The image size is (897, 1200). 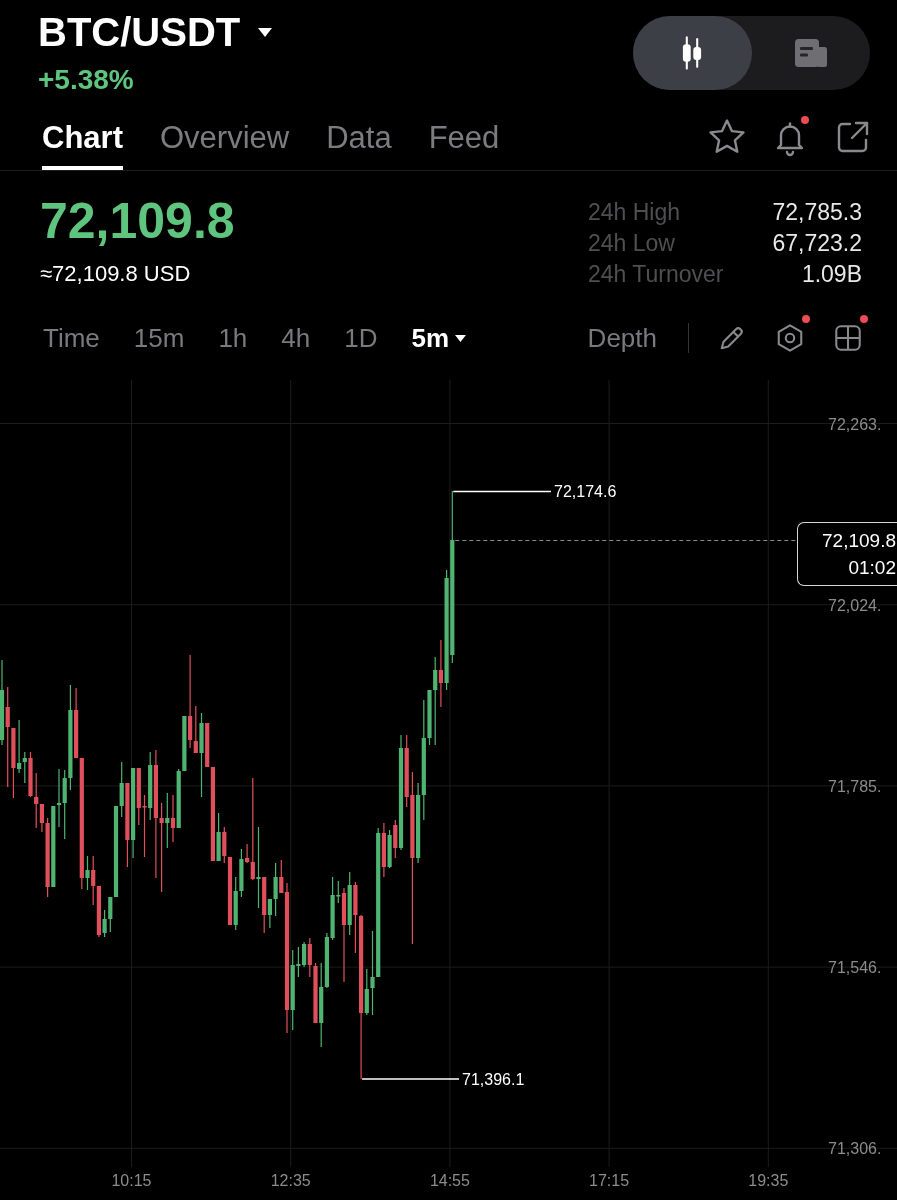 I want to click on converted-price: ≈72,109.8 USD, so click(x=115, y=274).